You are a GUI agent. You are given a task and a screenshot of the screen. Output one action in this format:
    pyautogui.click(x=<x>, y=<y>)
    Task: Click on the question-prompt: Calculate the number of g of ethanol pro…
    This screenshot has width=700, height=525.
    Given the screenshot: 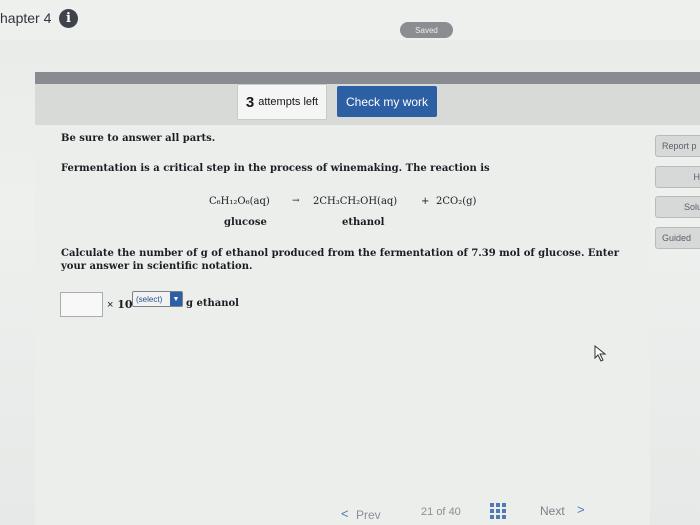 What is the action you would take?
    pyautogui.click(x=340, y=260)
    